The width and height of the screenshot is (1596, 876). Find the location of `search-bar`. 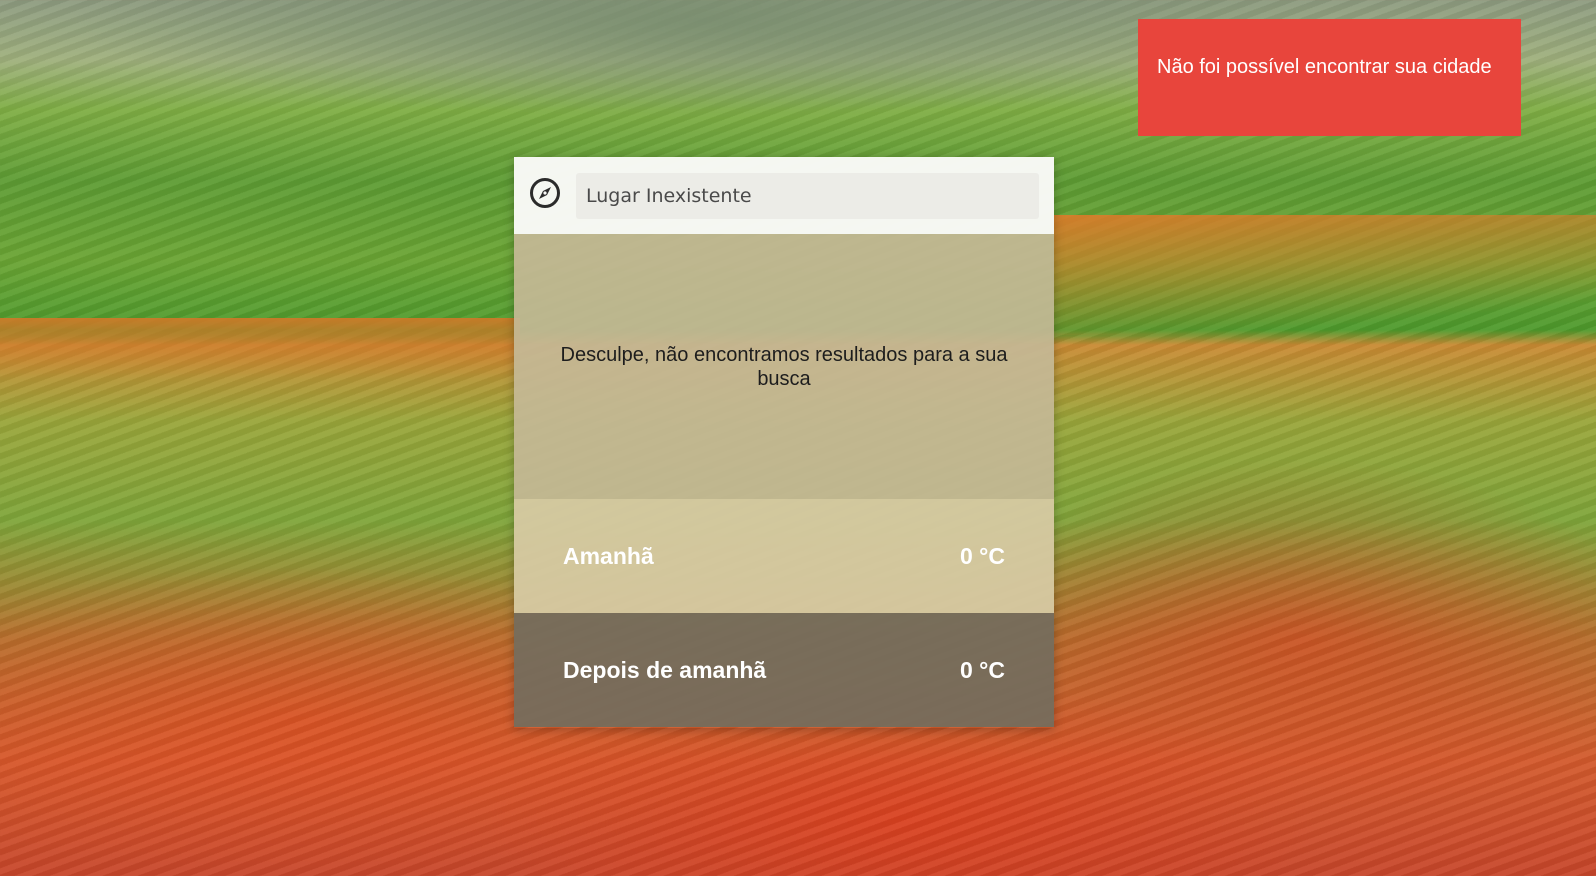

search-bar is located at coordinates (784, 195).